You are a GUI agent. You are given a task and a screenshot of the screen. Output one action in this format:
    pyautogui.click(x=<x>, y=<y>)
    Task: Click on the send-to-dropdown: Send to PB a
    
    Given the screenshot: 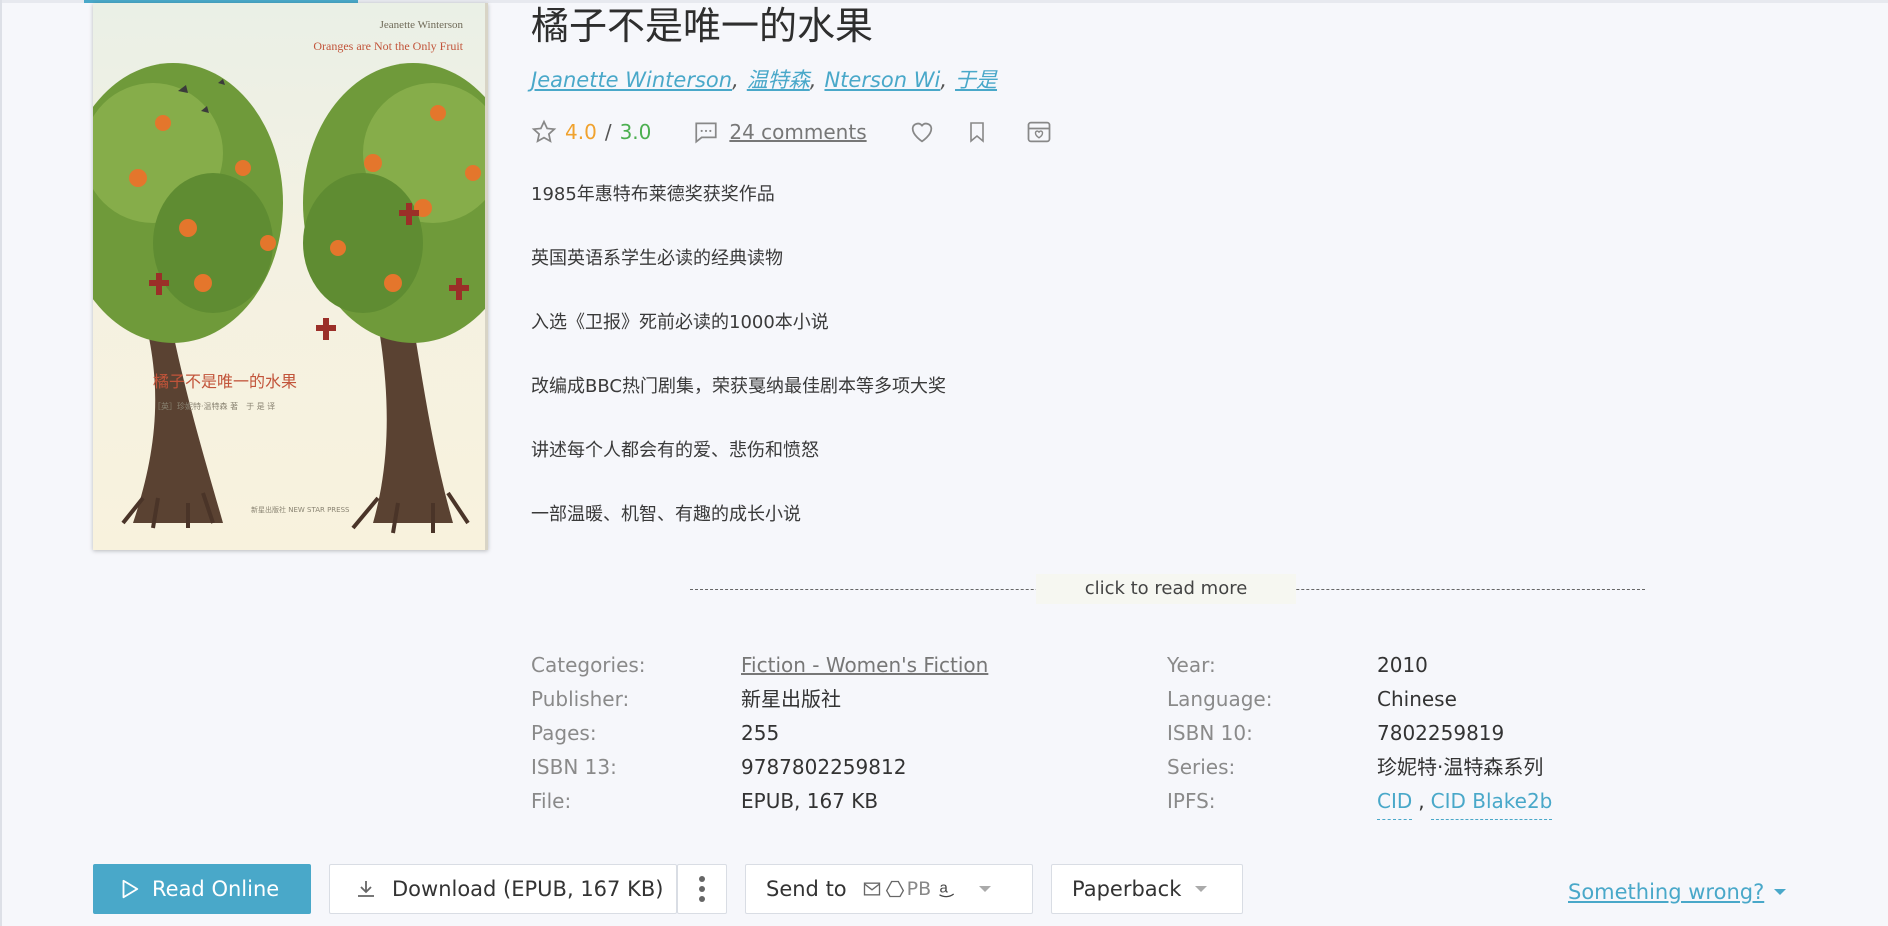 What is the action you would take?
    pyautogui.click(x=889, y=889)
    